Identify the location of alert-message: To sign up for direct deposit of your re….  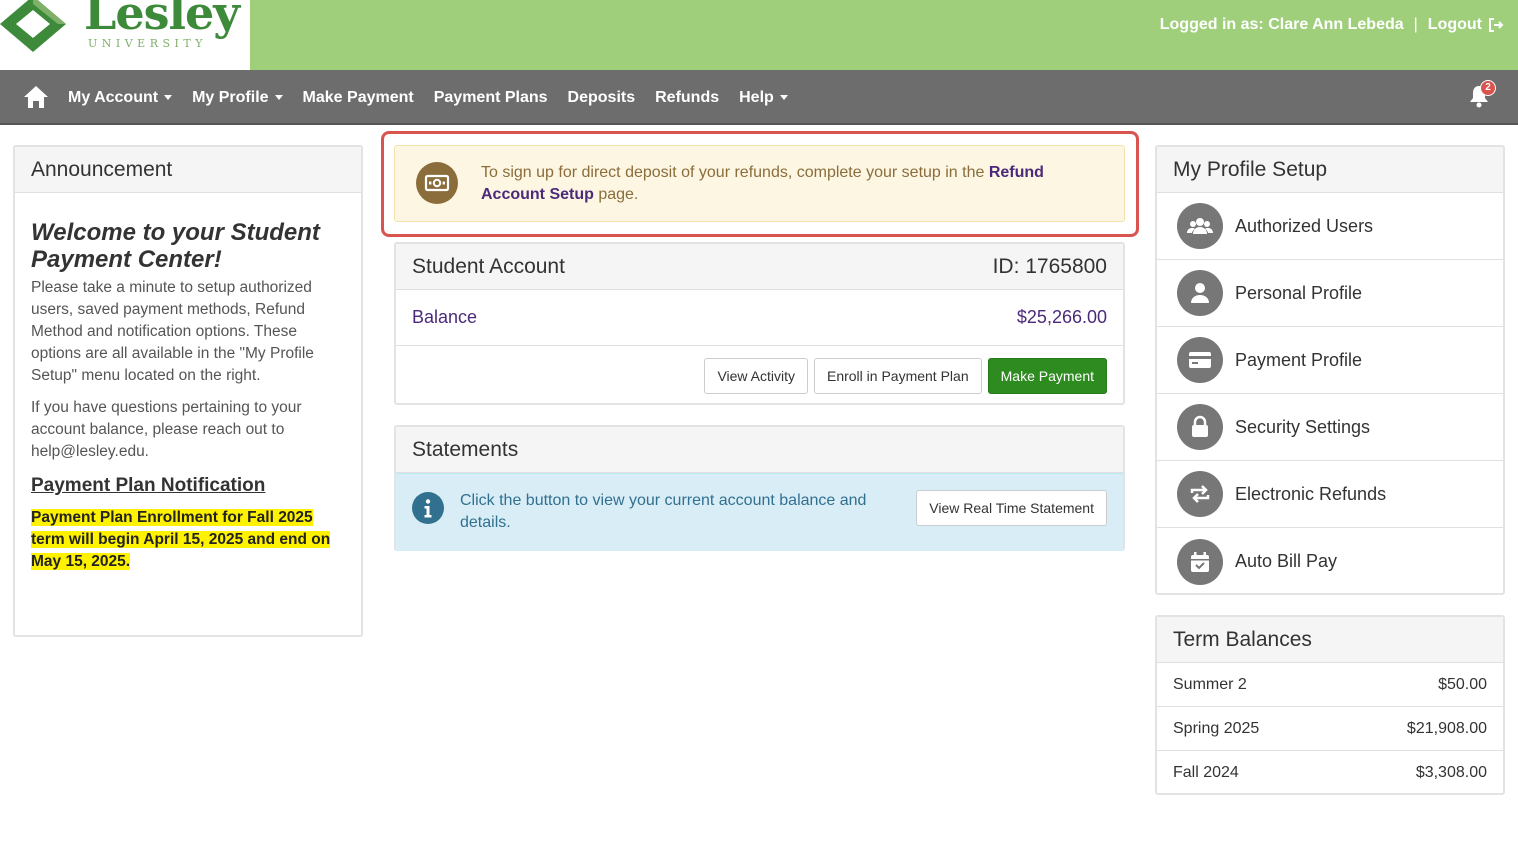
(791, 184).